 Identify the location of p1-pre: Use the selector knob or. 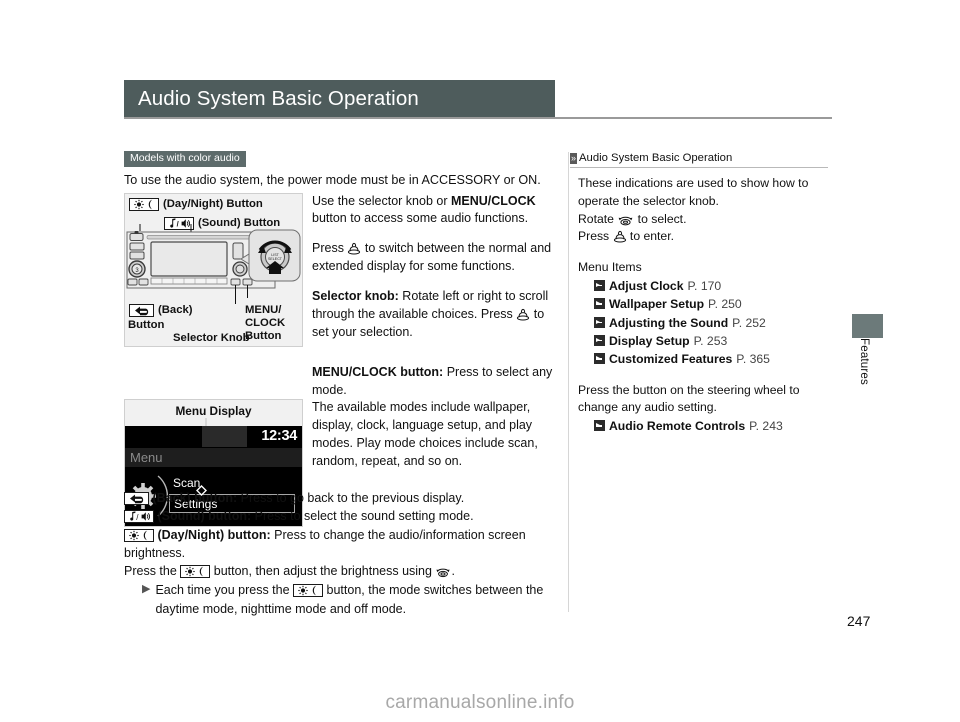
(381, 200).